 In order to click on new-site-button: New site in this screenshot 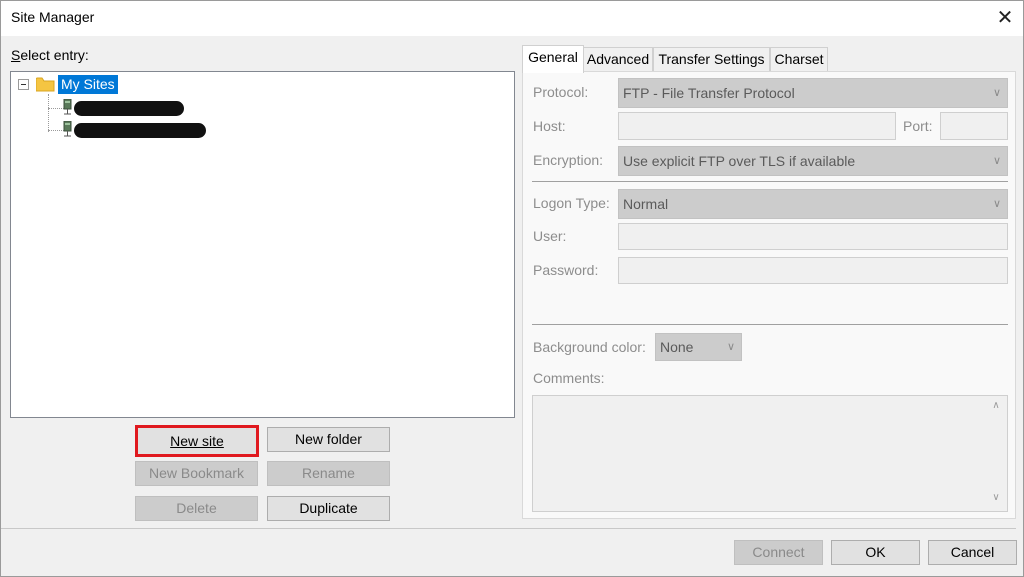, I will do `click(197, 441)`.